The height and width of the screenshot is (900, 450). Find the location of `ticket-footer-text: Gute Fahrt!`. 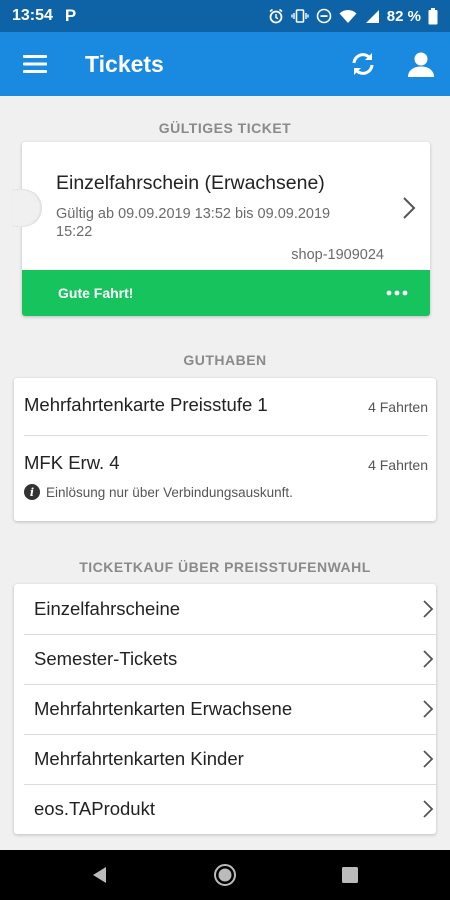

ticket-footer-text: Gute Fahrt! is located at coordinates (96, 293).